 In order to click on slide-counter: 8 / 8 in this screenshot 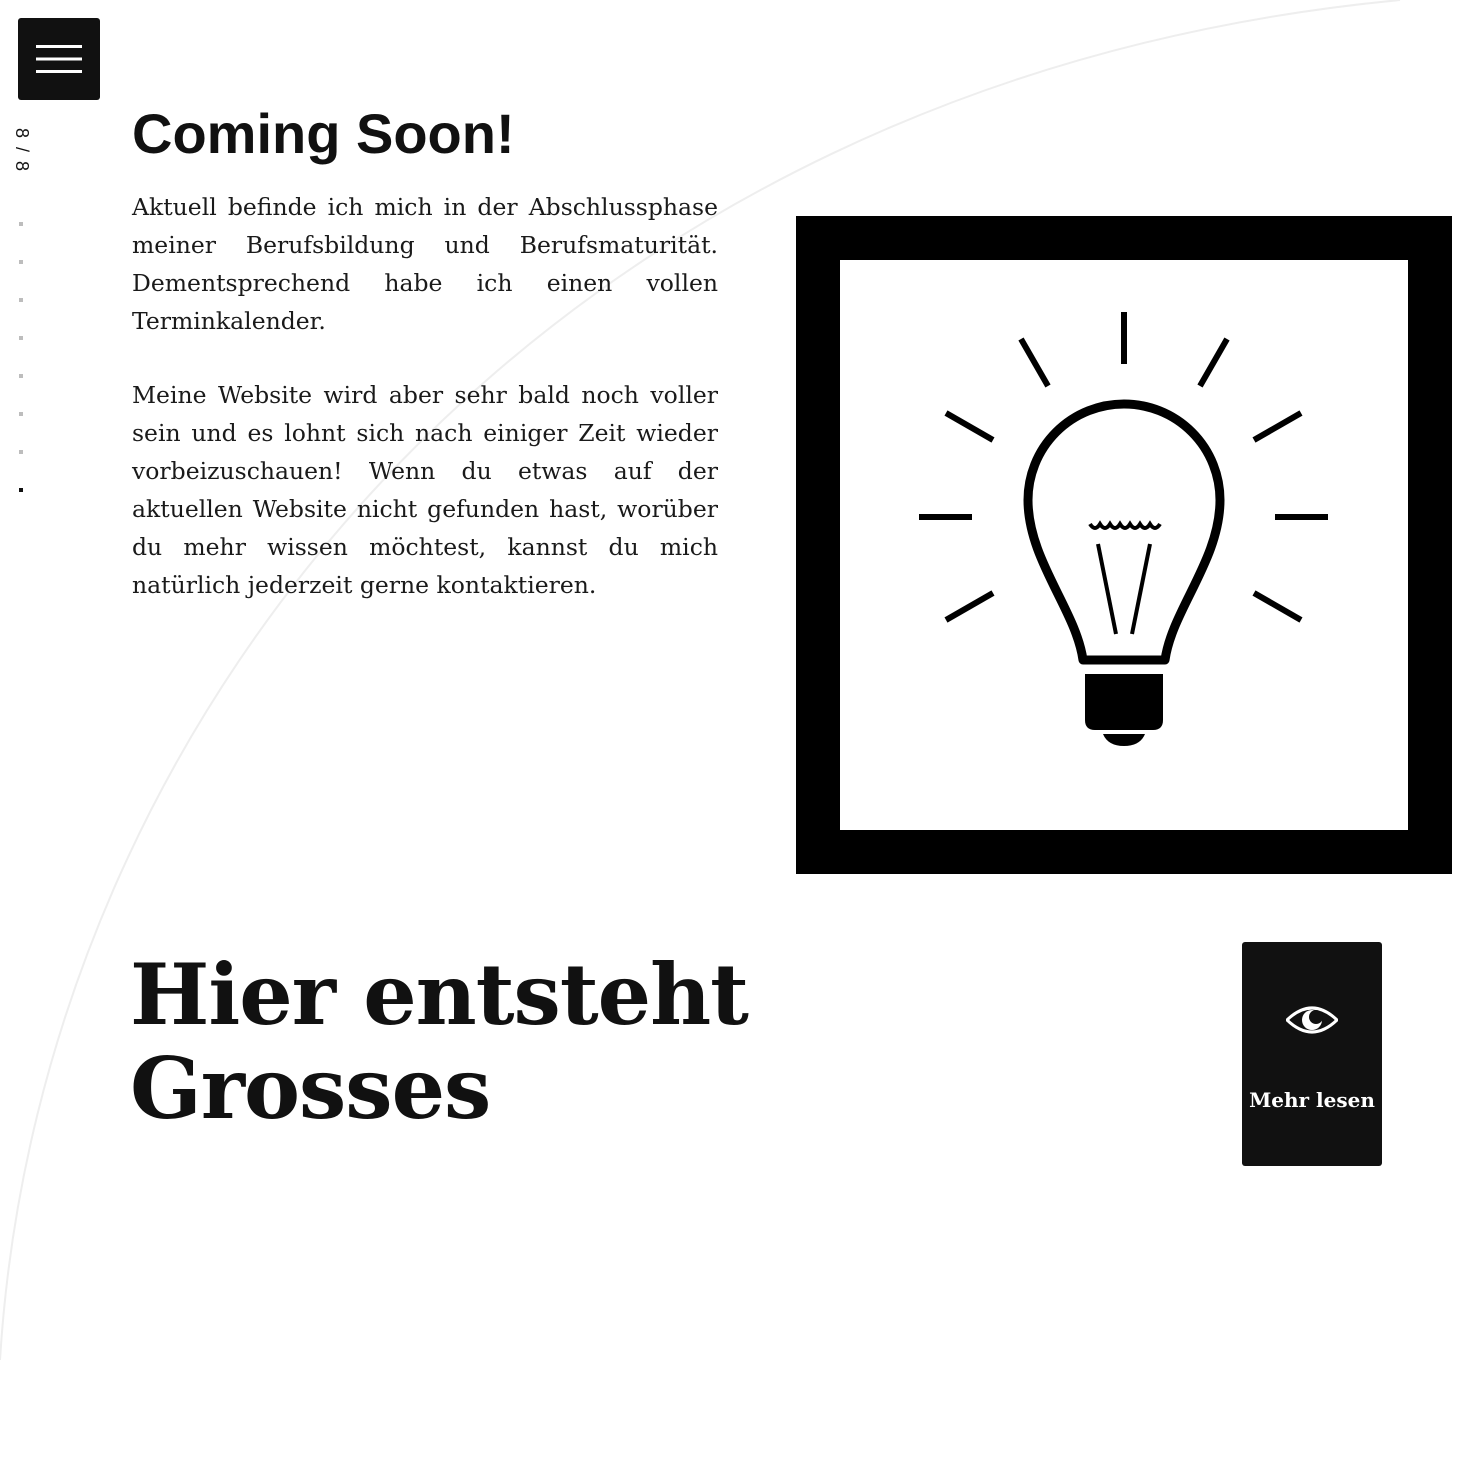, I will do `click(22, 150)`.